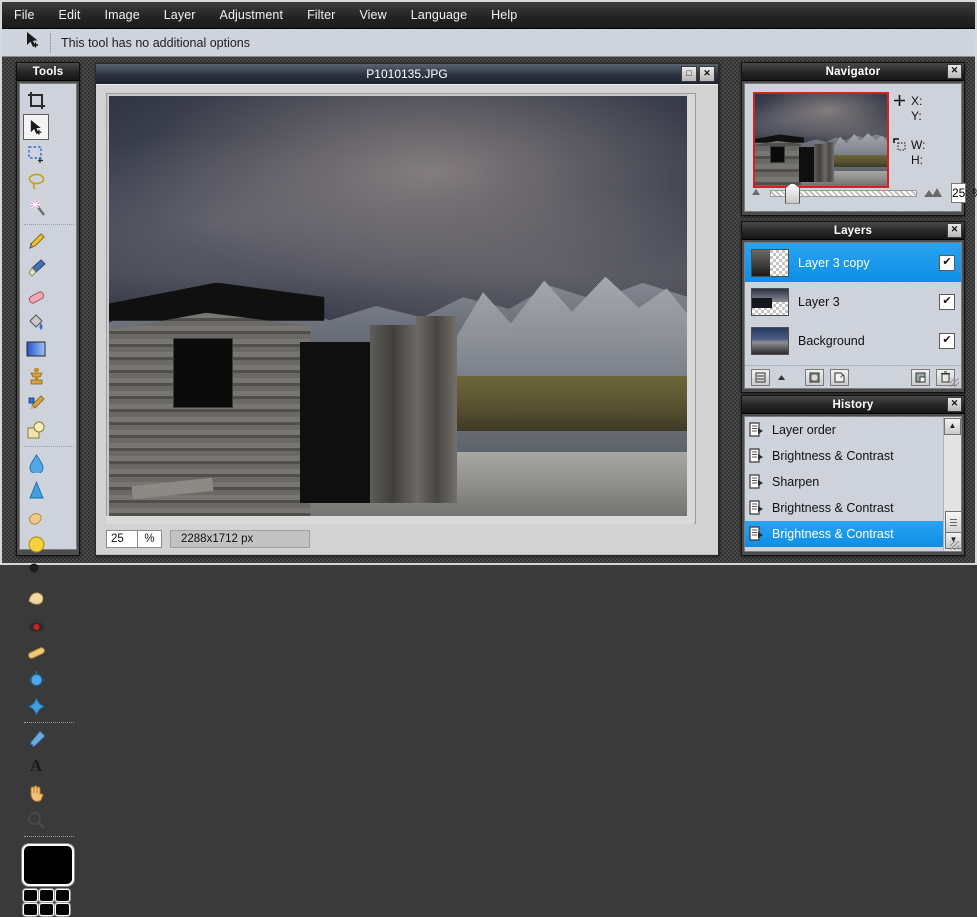 This screenshot has width=977, height=917. Describe the element at coordinates (36, 793) in the screenshot. I see `tool-pan` at that location.